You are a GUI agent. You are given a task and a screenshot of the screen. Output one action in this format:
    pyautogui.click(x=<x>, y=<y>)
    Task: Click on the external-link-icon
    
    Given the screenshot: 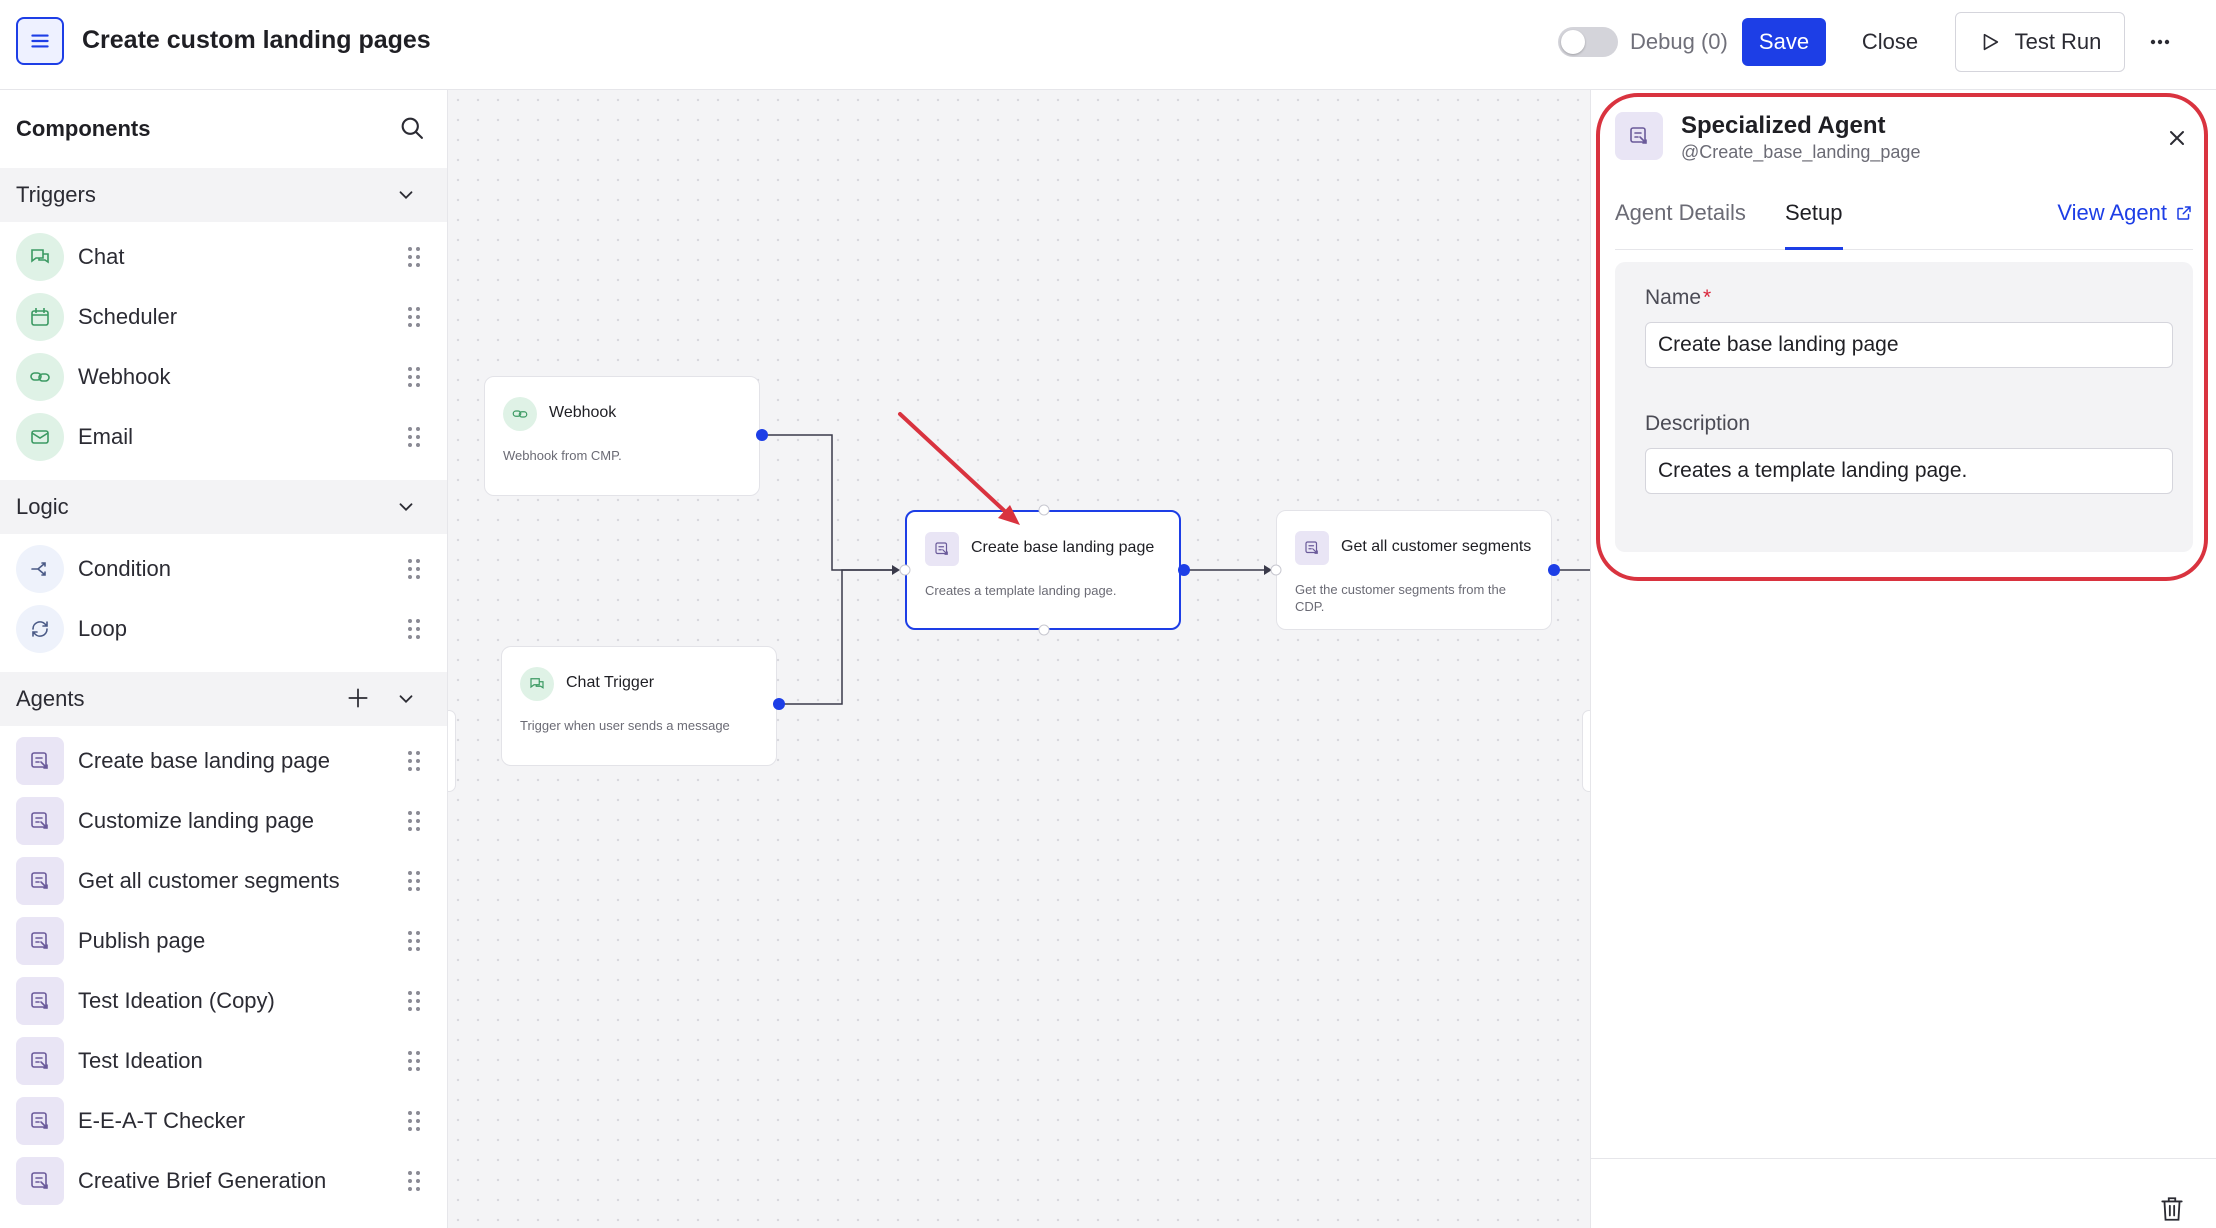 What is the action you would take?
    pyautogui.click(x=2184, y=213)
    